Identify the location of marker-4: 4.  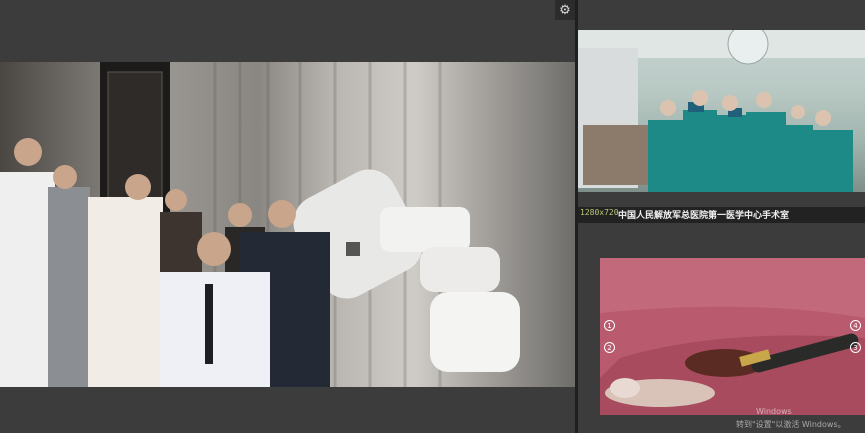
(855, 325).